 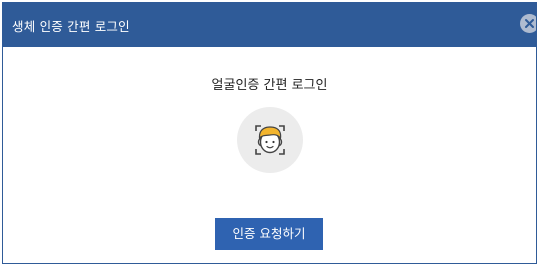 I want to click on close-button, so click(x=528, y=23).